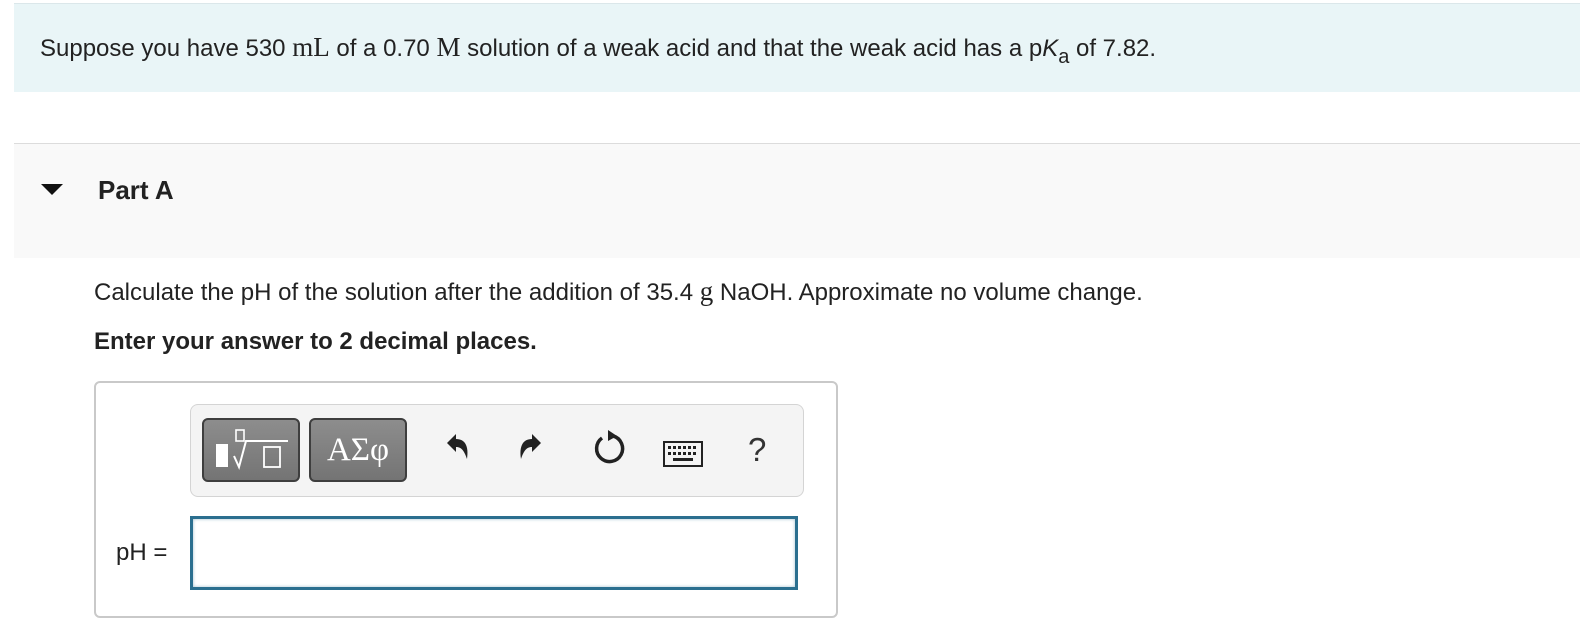 This screenshot has width=1580, height=626. What do you see at coordinates (1050, 48) in the screenshot?
I see `k-symbol: K` at bounding box center [1050, 48].